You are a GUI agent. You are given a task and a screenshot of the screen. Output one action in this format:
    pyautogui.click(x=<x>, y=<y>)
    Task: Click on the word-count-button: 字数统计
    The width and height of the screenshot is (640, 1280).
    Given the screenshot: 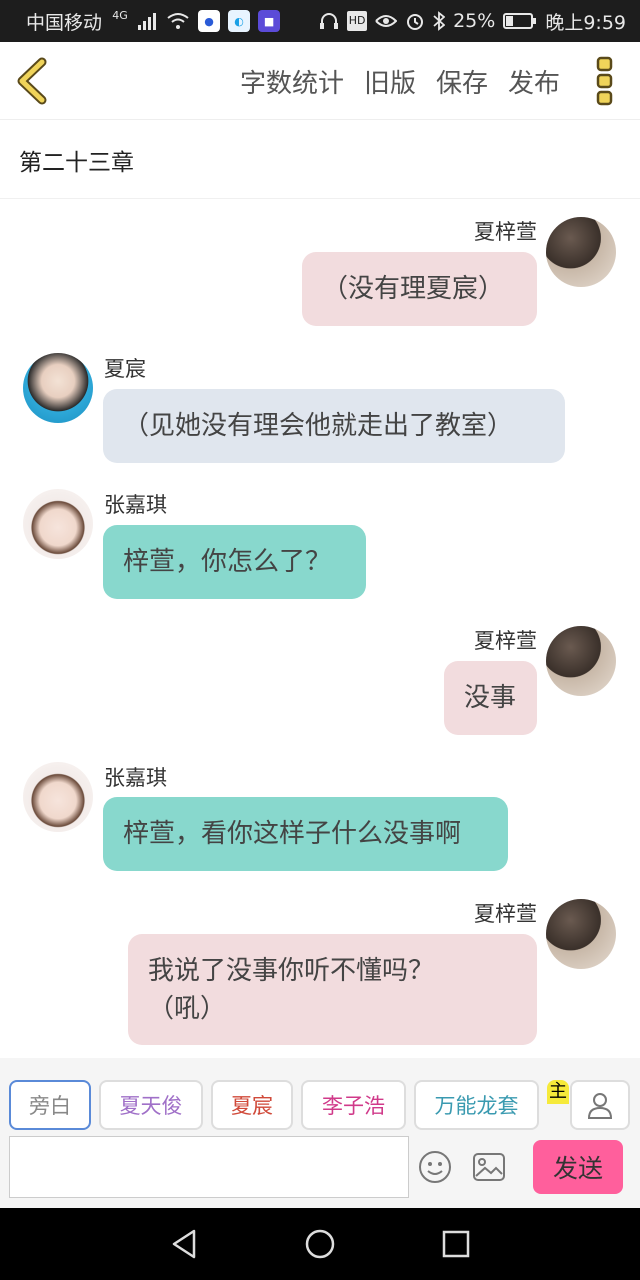 What is the action you would take?
    pyautogui.click(x=292, y=81)
    